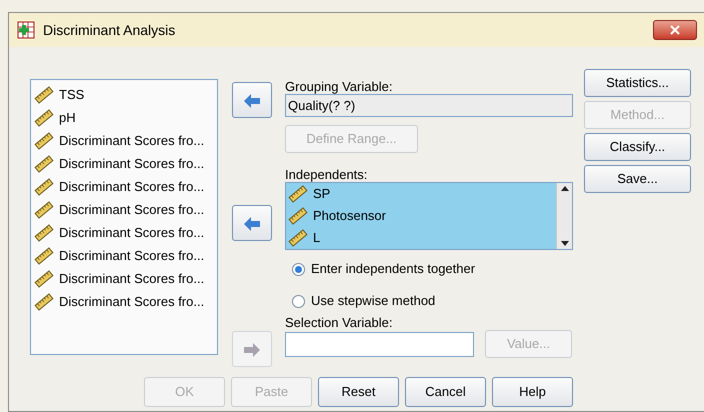  I want to click on variable-item: TSS, so click(125, 94).